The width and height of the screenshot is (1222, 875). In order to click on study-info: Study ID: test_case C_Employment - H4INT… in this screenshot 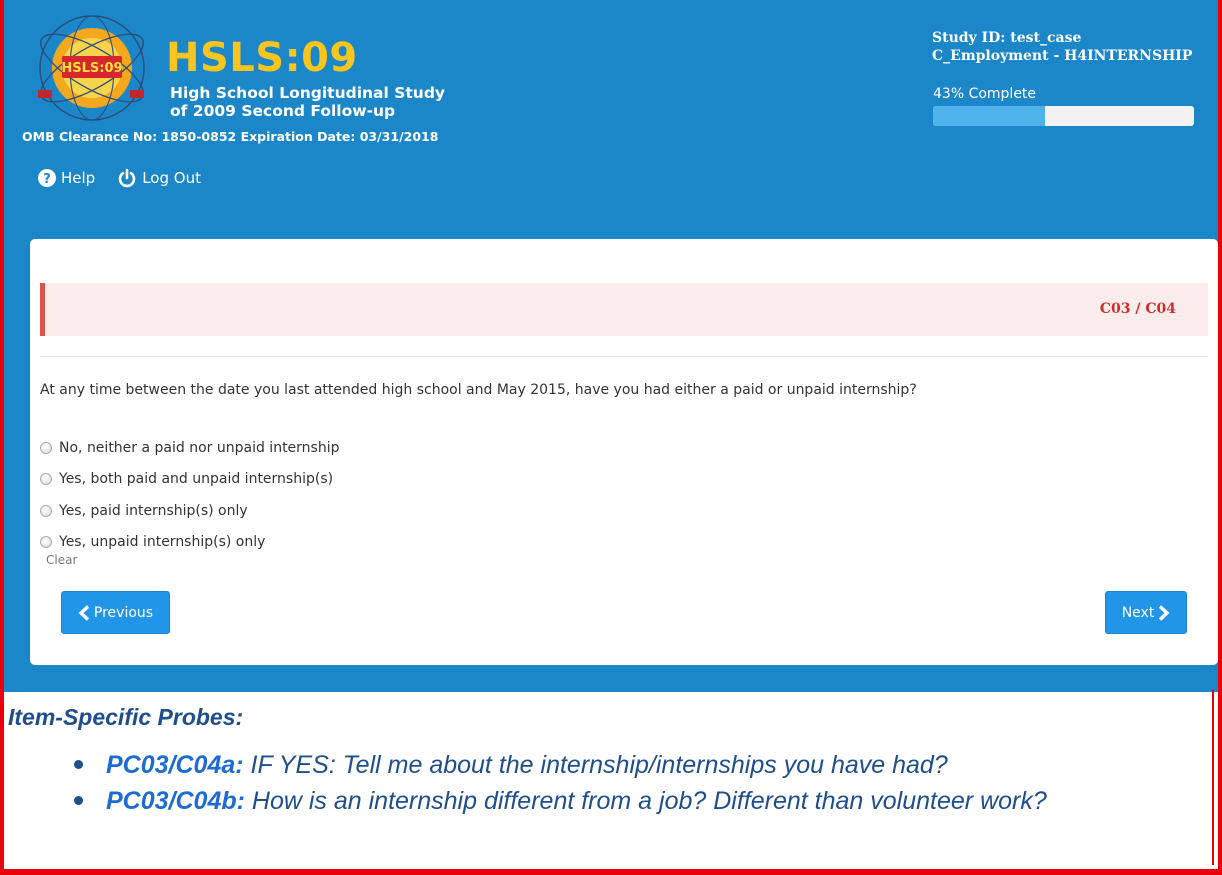, I will do `click(1062, 47)`.